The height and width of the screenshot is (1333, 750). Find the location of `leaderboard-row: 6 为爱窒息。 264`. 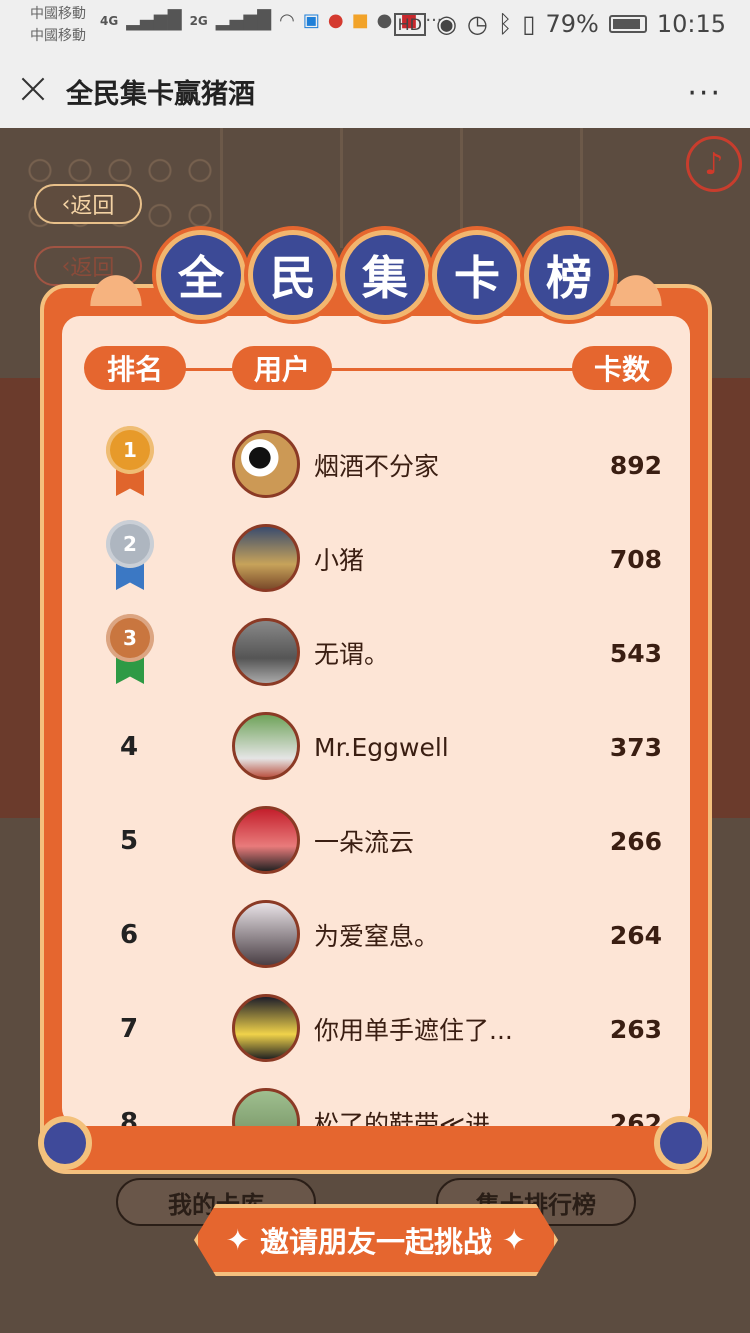

leaderboard-row: 6 为爱窒息。 264 is located at coordinates (376, 935).